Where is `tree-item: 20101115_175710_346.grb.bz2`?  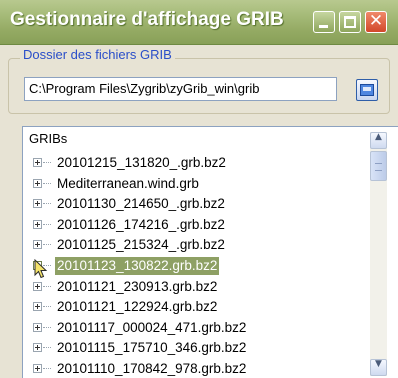
tree-item: 20101115_175710_346.grb.bz2 is located at coordinates (193, 348).